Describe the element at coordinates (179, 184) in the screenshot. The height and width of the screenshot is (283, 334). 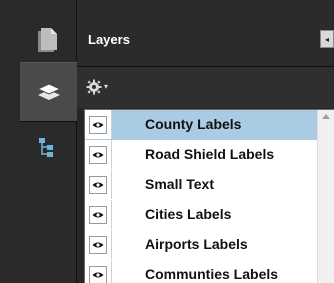
I see `layer-label: Small Text` at that location.